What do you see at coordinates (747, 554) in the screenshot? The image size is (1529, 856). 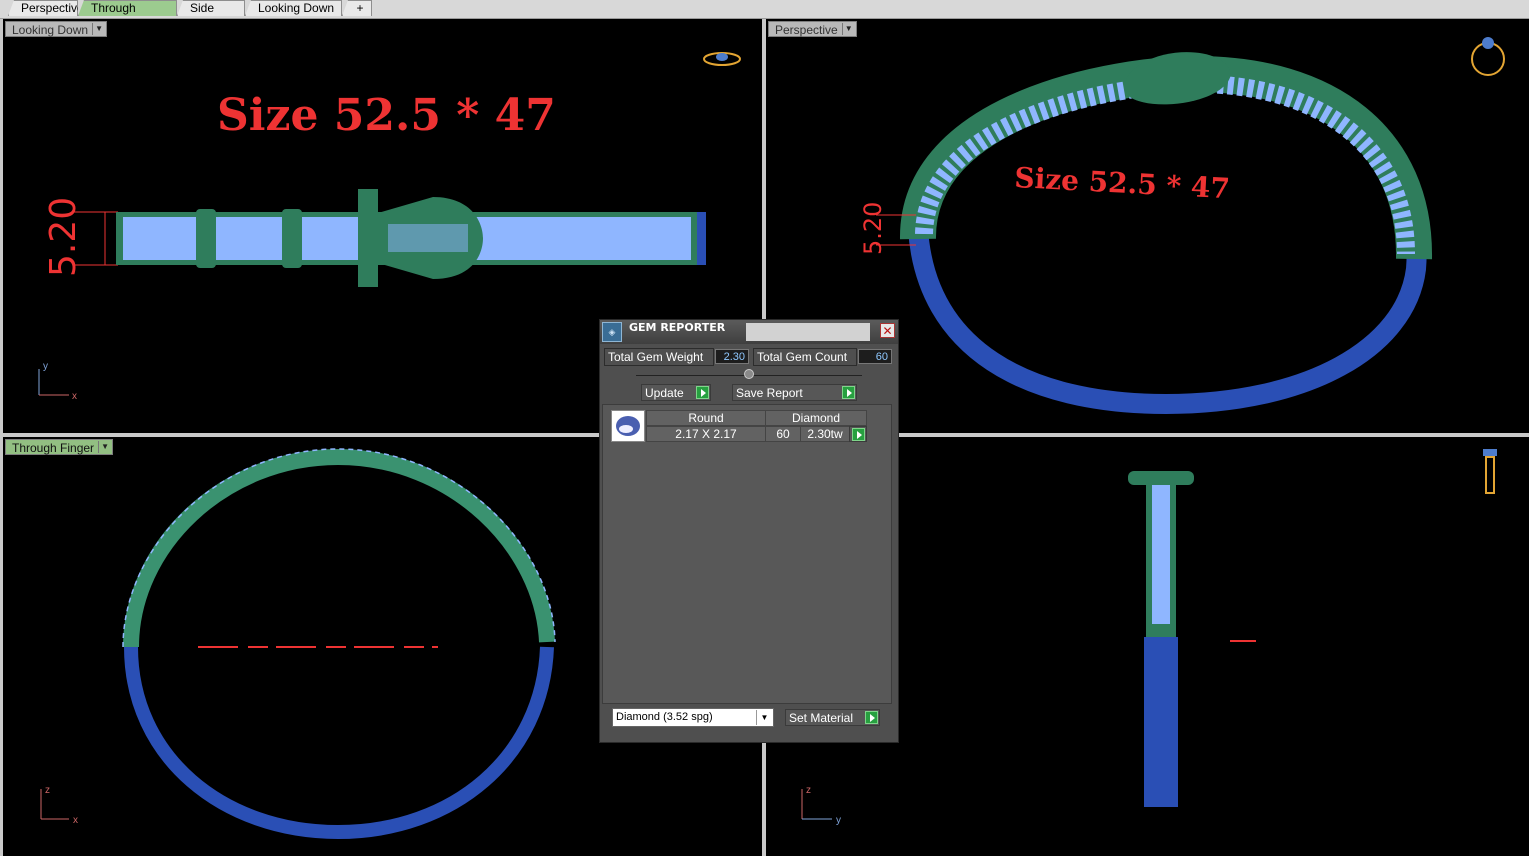 I see `gem-list: Round Diamond 2.17 X 2.17 60 2.30tw` at bounding box center [747, 554].